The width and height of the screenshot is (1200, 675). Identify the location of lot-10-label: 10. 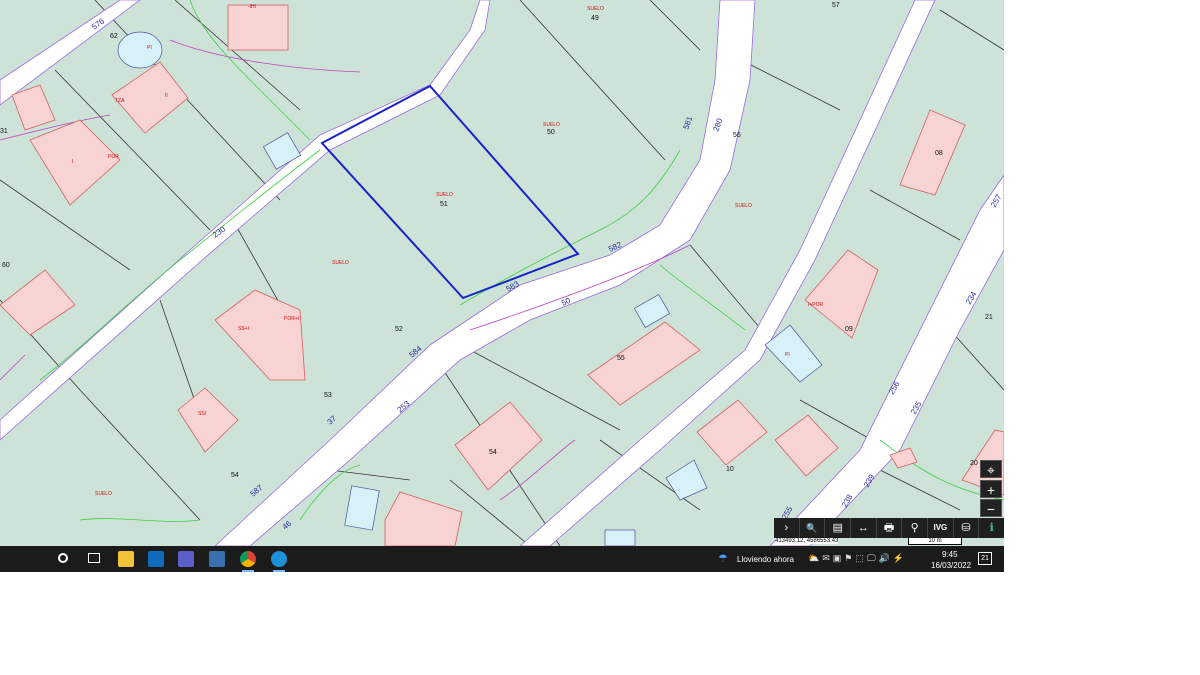
(730, 469).